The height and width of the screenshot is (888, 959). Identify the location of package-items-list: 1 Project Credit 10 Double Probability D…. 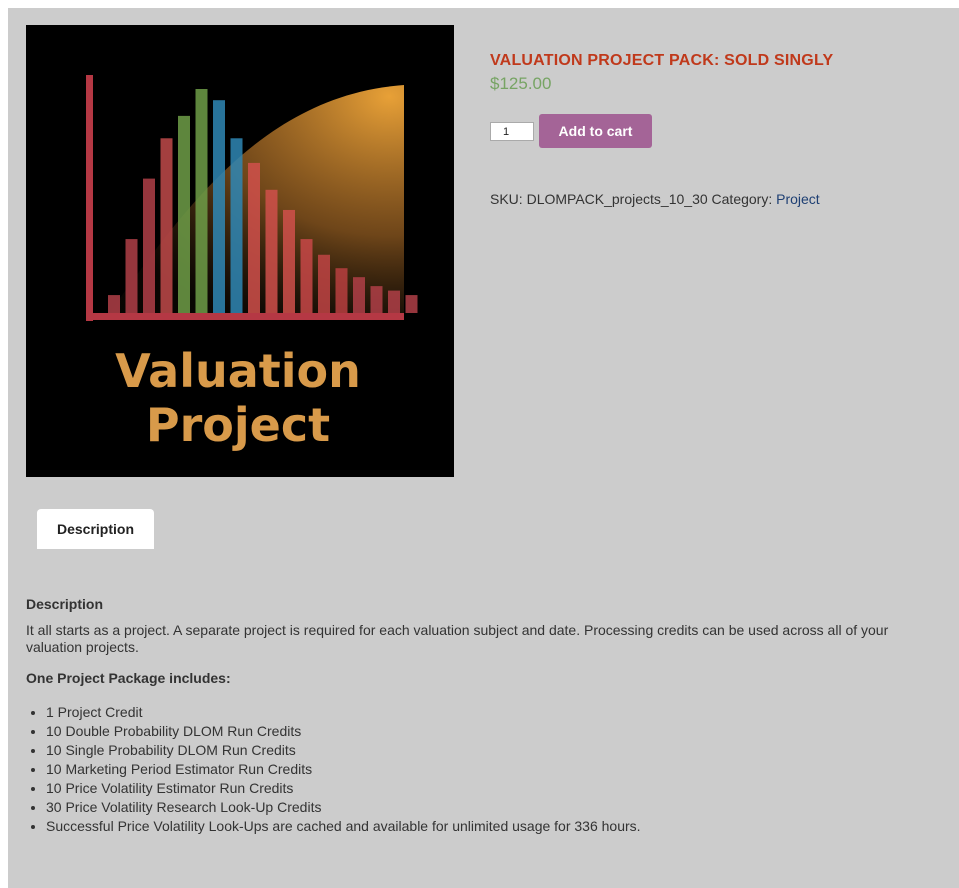
(481, 769).